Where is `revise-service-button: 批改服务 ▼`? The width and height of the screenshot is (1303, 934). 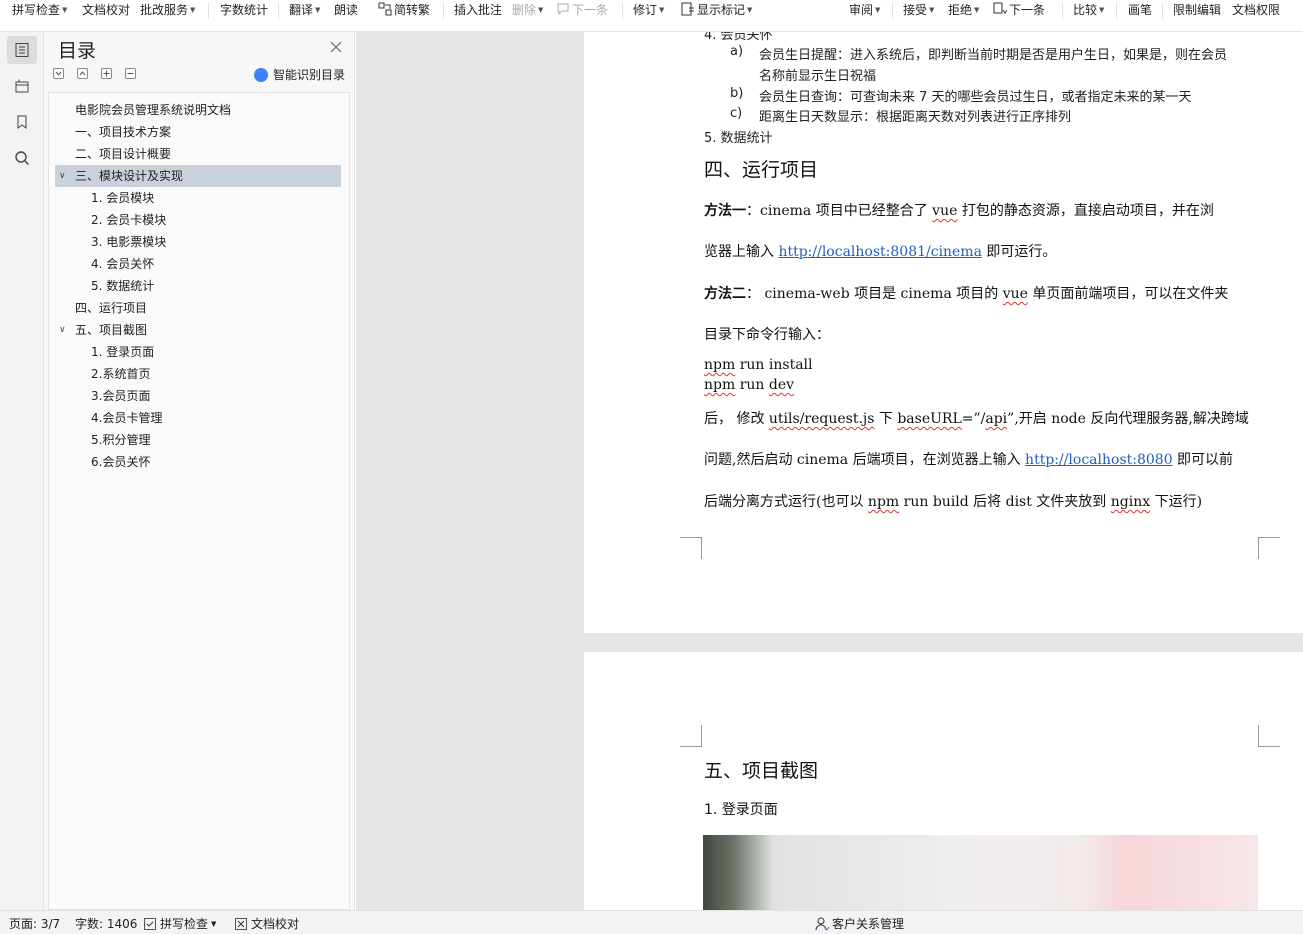
revise-service-button: 批改服务 ▼ is located at coordinates (167, 10).